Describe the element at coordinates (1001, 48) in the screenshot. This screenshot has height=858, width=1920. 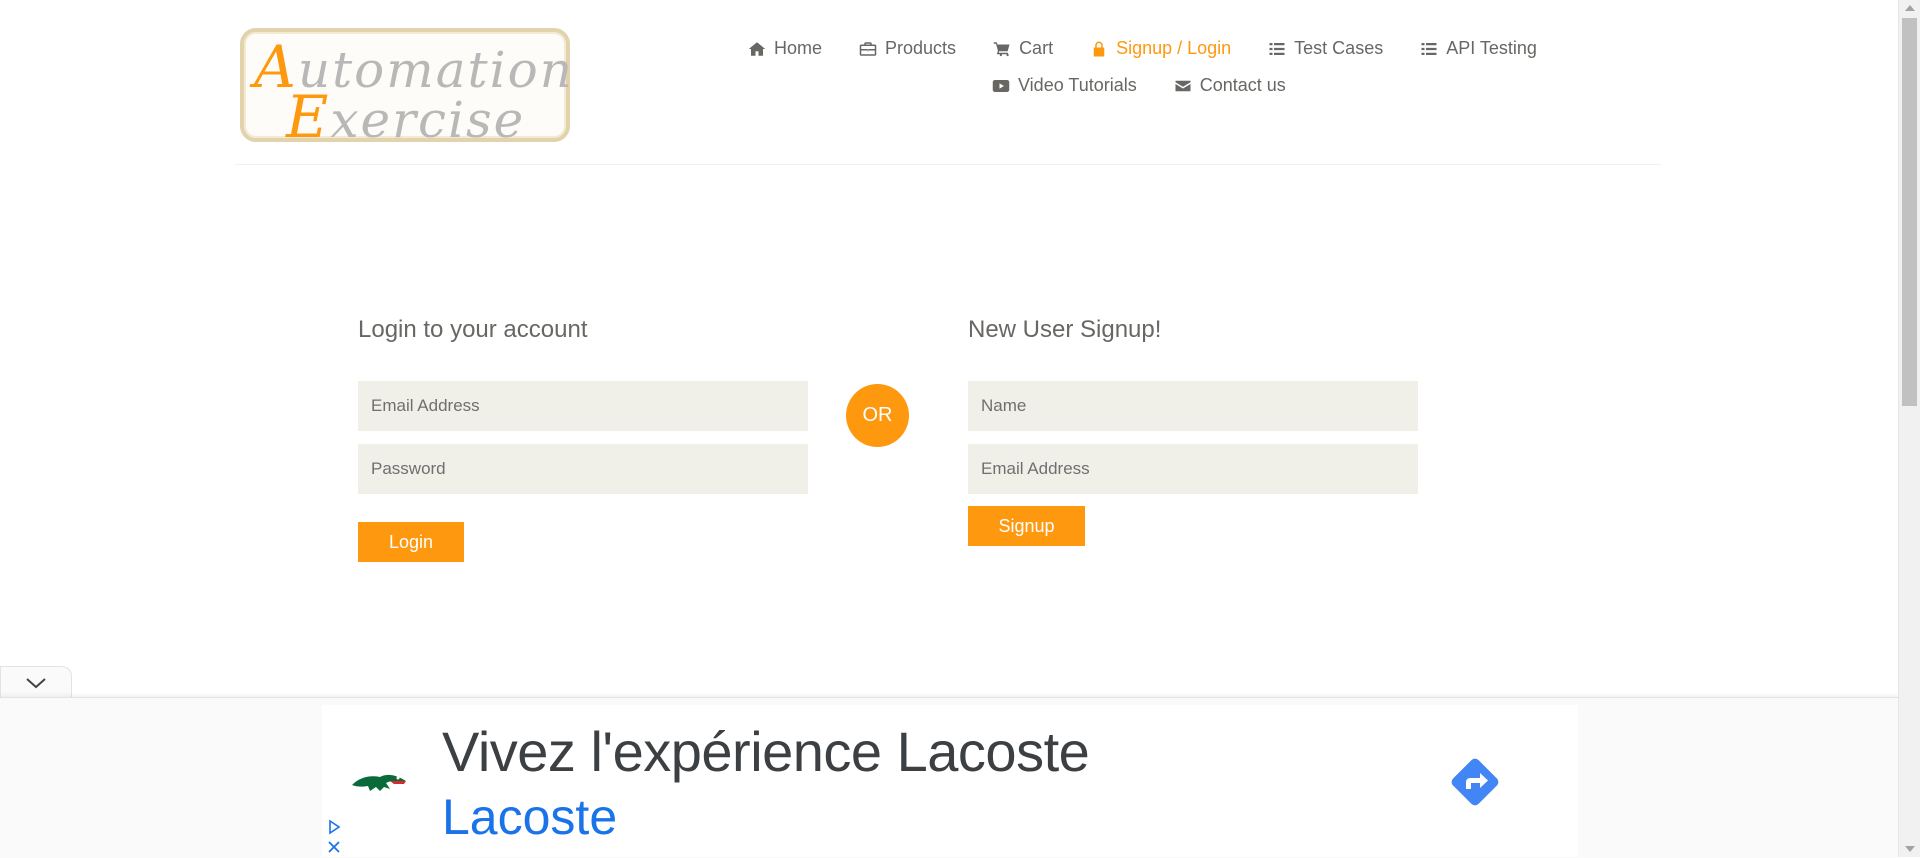
I see `cart-icon` at that location.